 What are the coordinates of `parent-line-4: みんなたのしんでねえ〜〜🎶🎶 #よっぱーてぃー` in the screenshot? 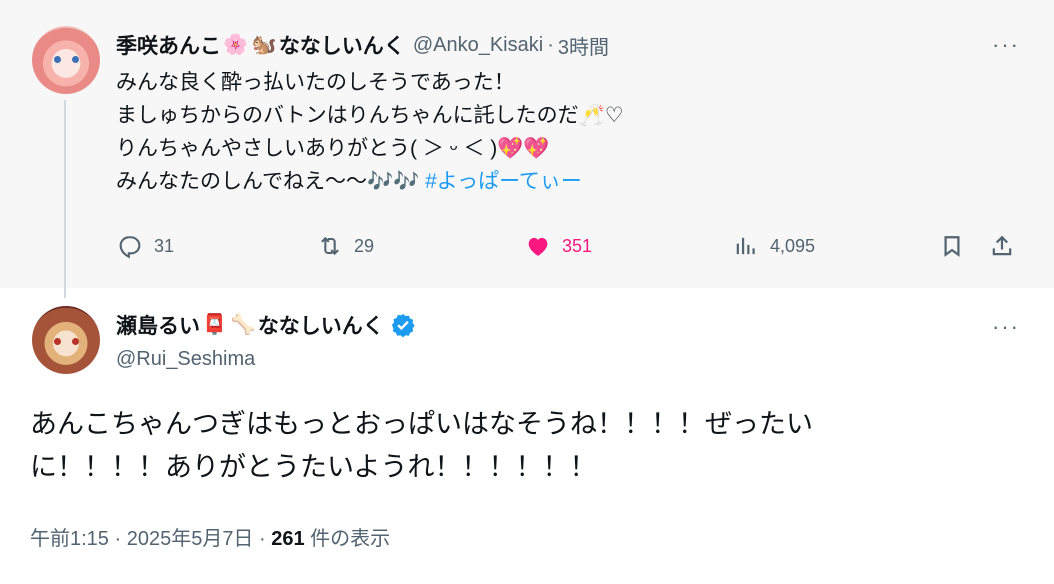 It's located at (566, 181).